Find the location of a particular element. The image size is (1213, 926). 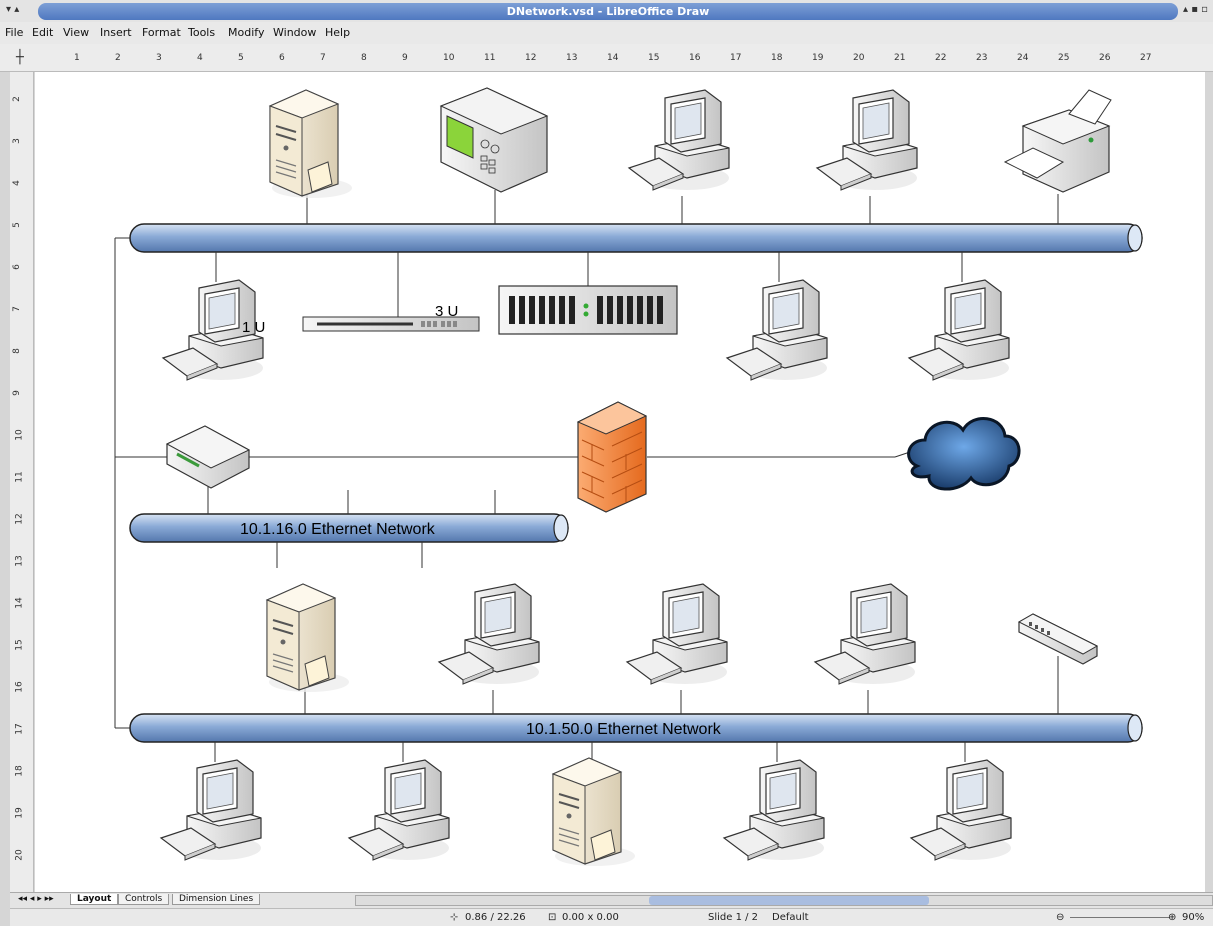

slide-indicator: Slide 1 / 2 is located at coordinates (733, 917).